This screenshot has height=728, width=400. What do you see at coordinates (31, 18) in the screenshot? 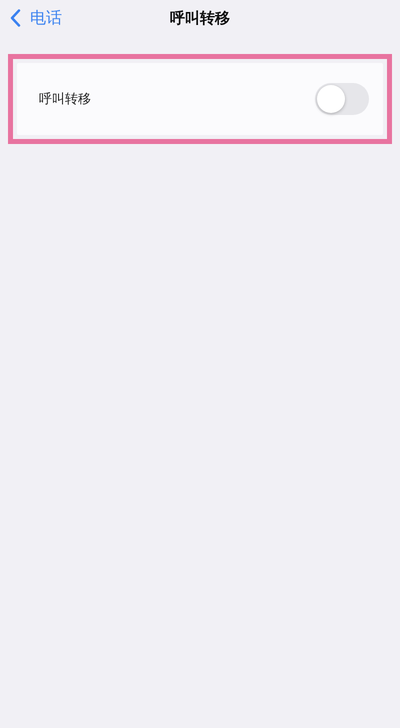
I see `back-button: 电话` at bounding box center [31, 18].